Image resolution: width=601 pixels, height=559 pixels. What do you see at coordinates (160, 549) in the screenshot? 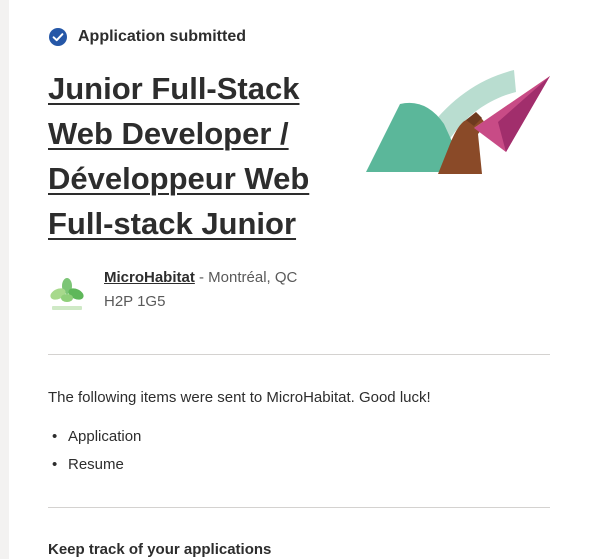
I see `track-applications-heading: Keep track of your applications` at bounding box center [160, 549].